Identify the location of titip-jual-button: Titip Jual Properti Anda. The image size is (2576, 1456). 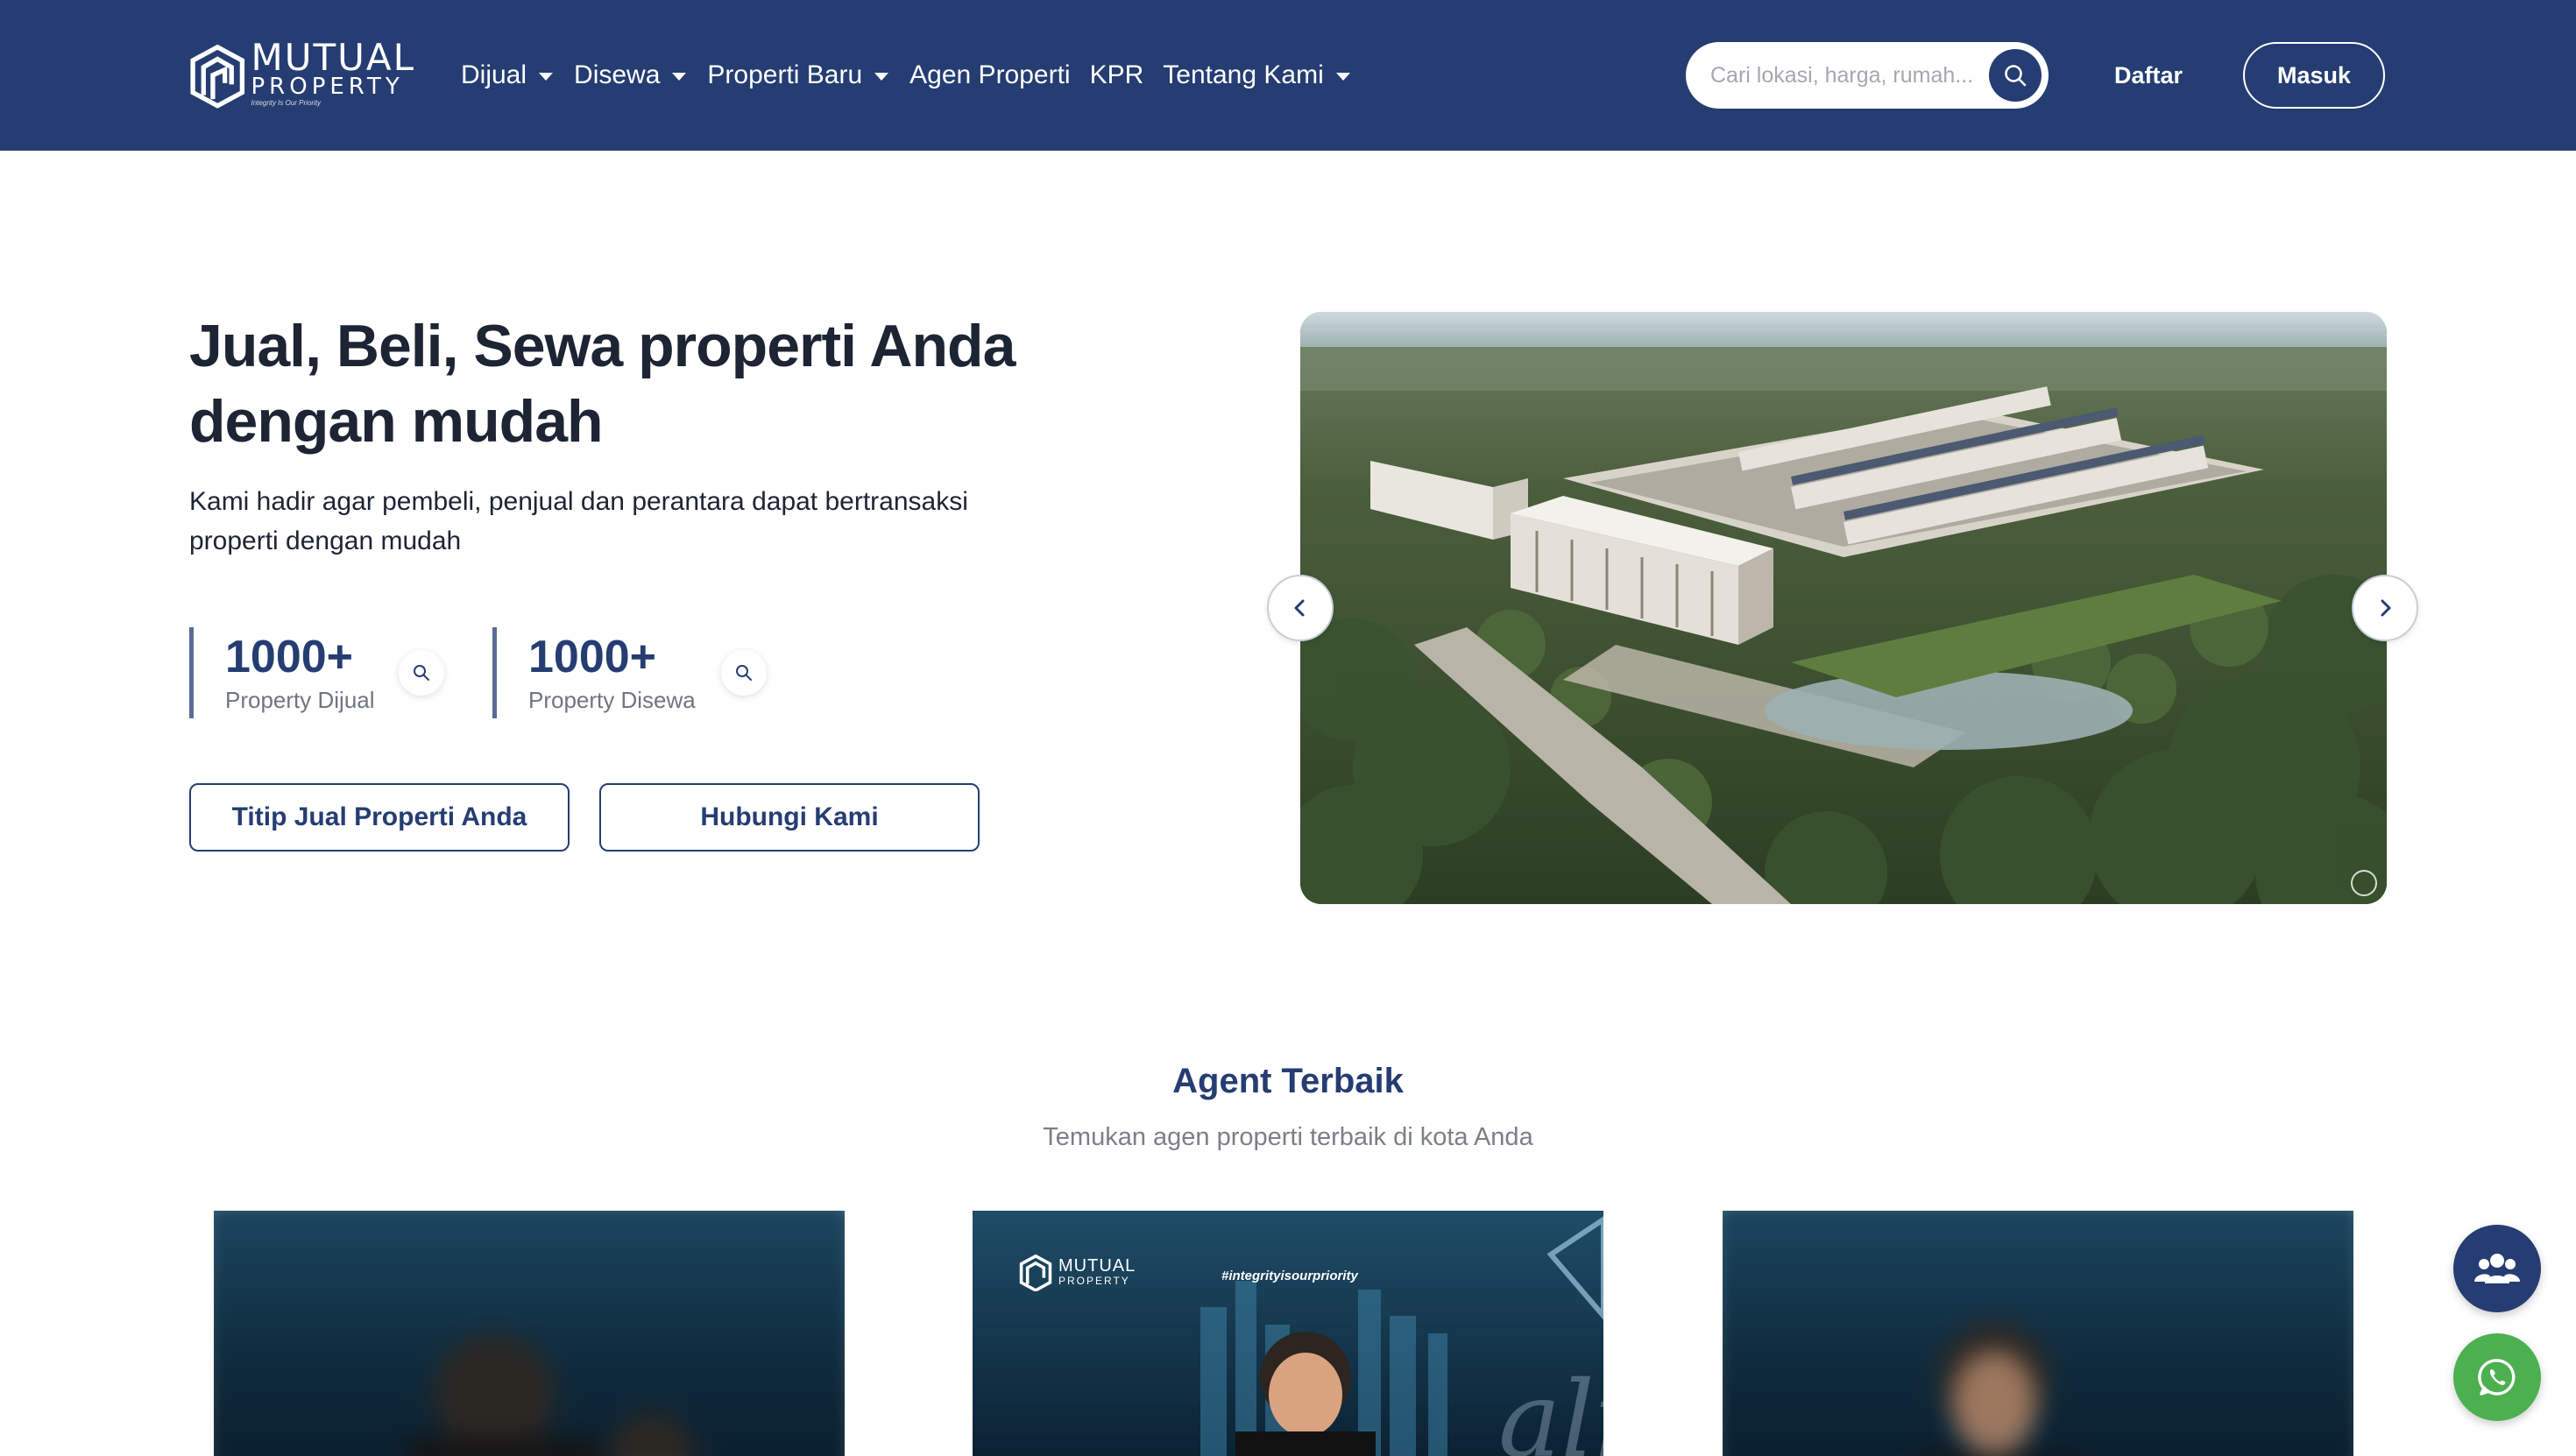
(379, 817).